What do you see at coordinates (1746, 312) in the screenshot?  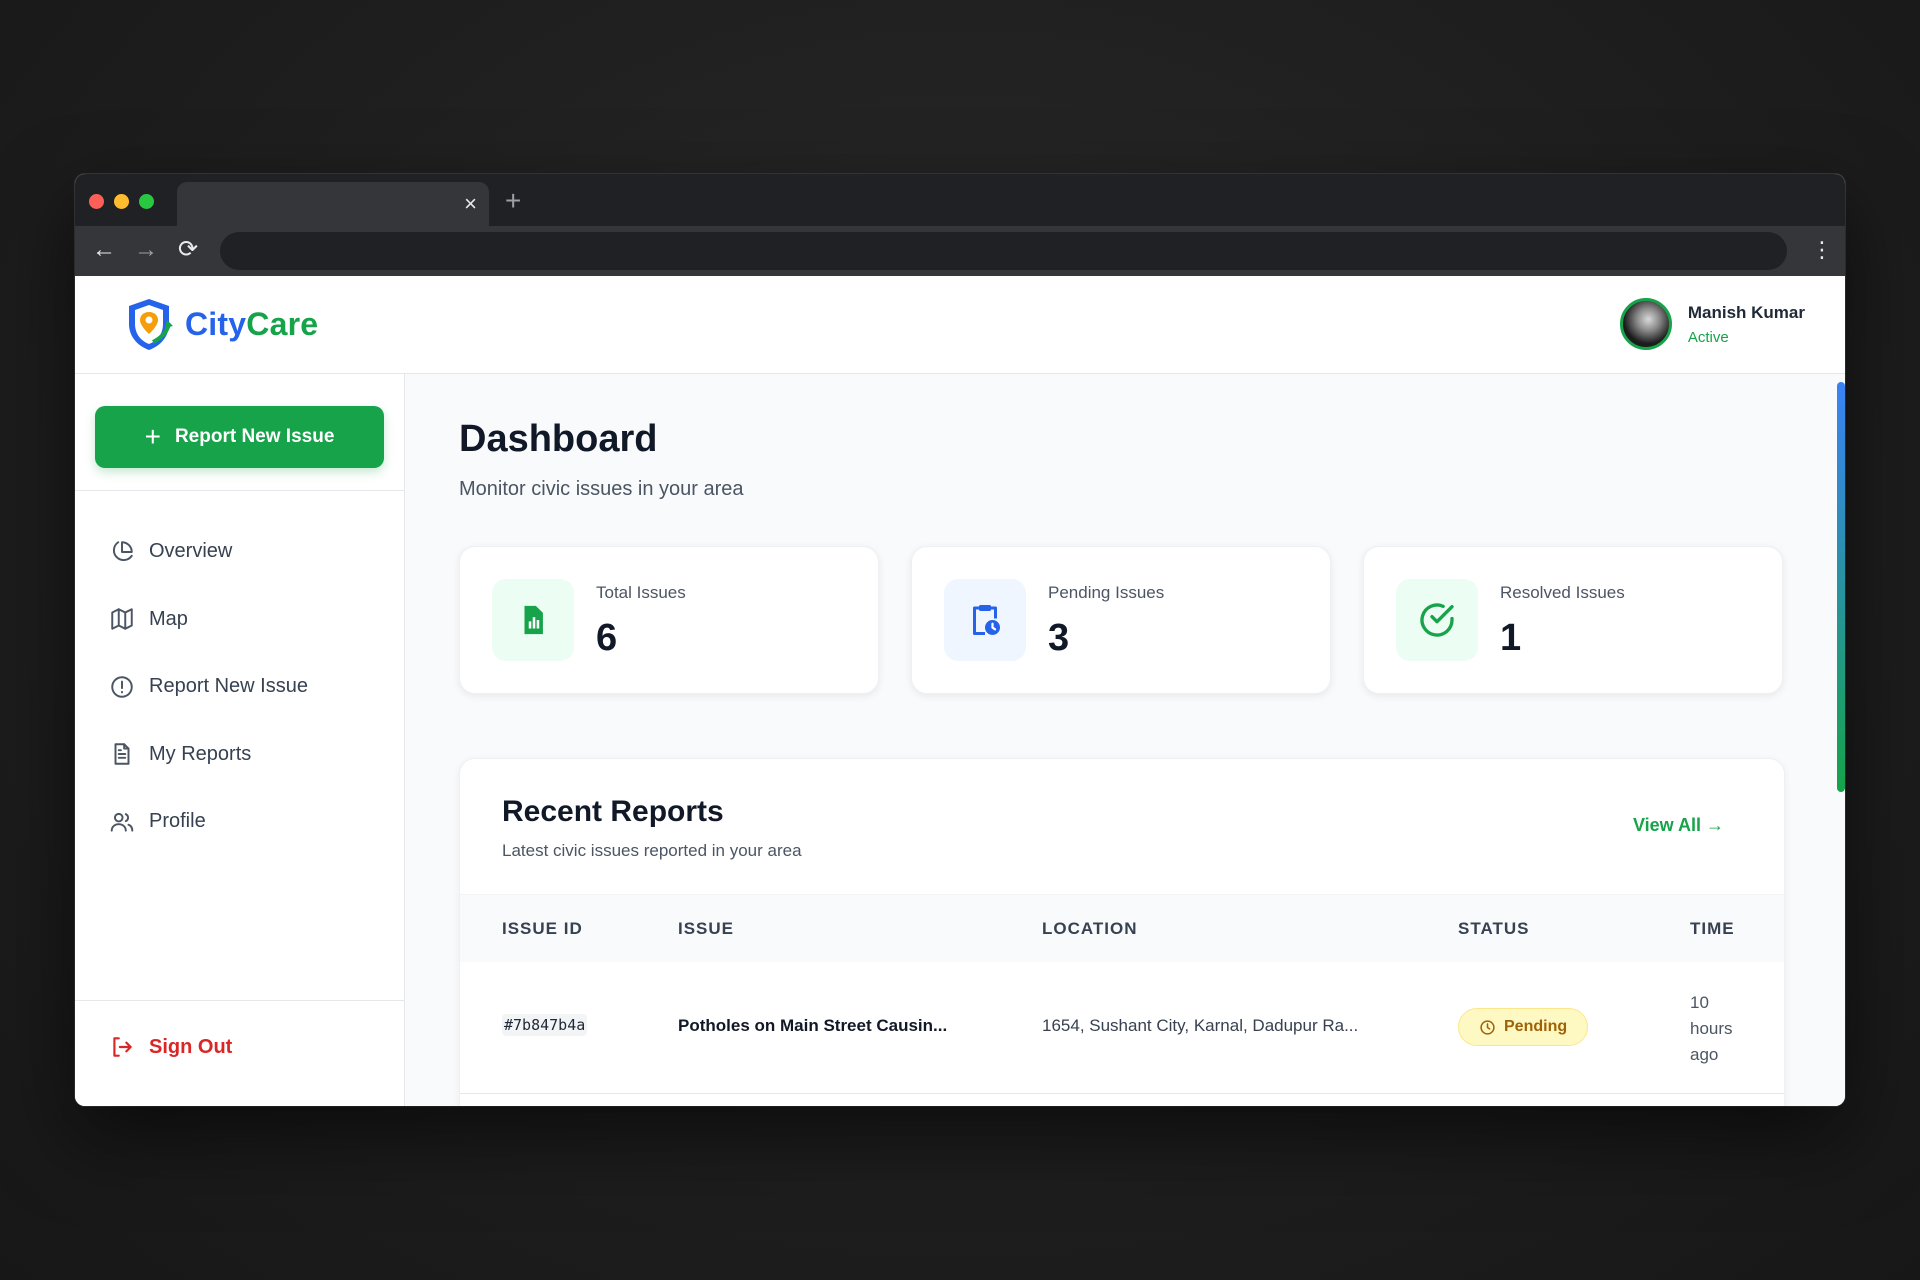 I see `user-name: Manish Kumar` at bounding box center [1746, 312].